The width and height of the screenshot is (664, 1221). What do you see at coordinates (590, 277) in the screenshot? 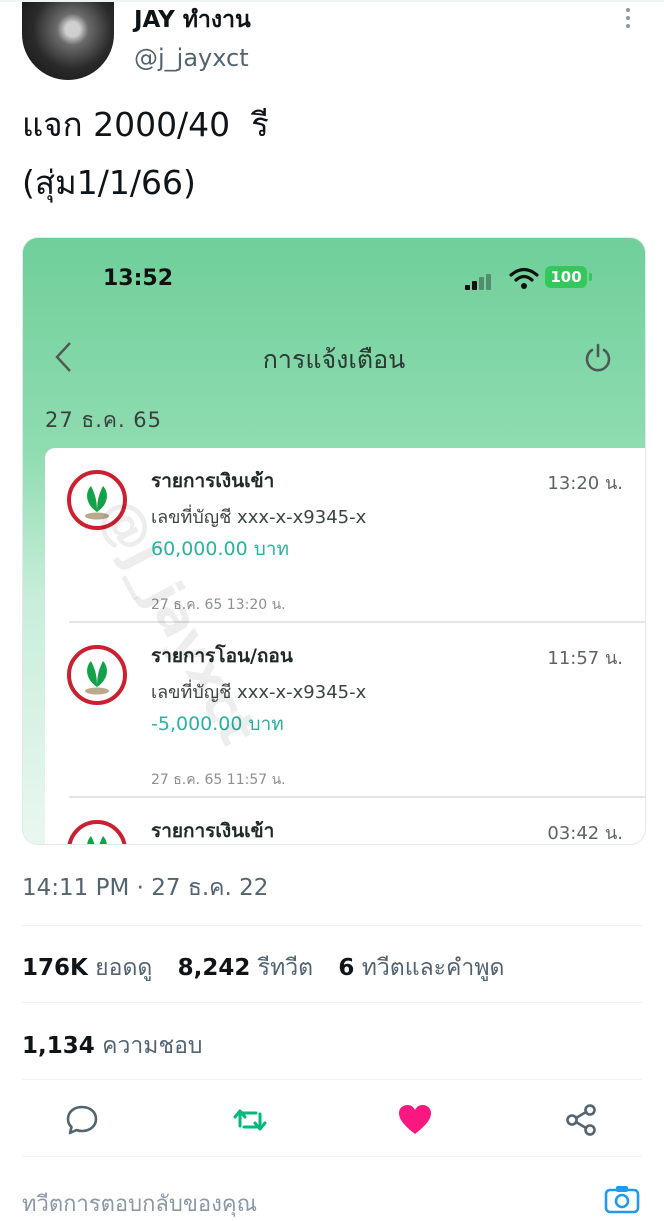
I see `battery-tip` at bounding box center [590, 277].